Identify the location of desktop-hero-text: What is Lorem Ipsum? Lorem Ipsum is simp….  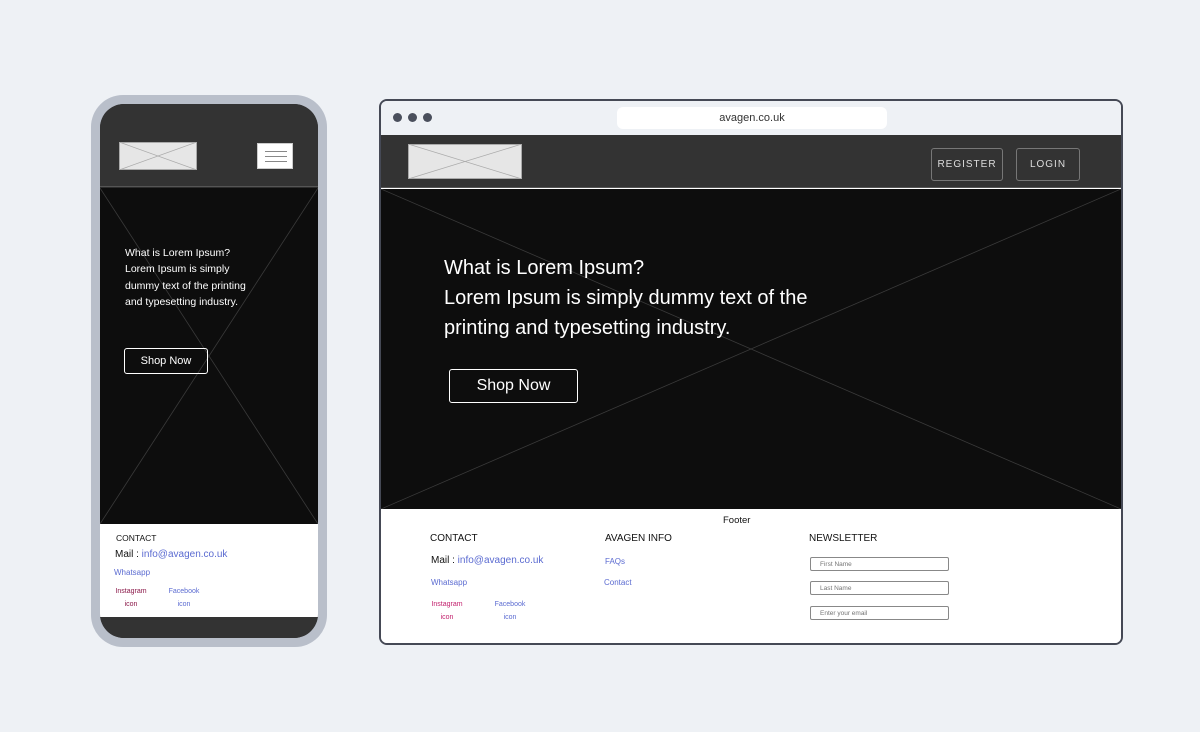
(664, 298).